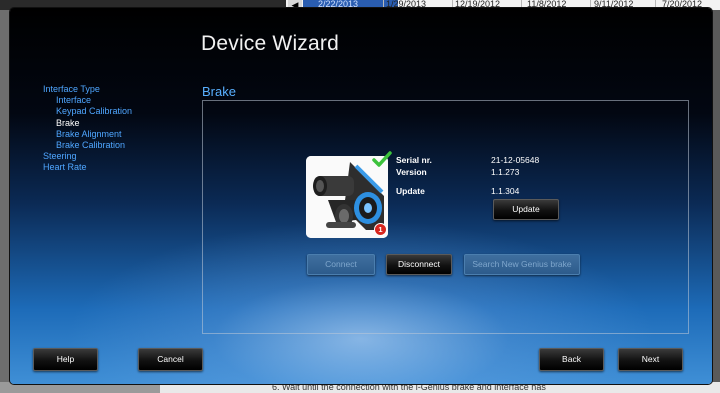 The image size is (720, 393). What do you see at coordinates (87, 156) in the screenshot?
I see `step-steering: Steering` at bounding box center [87, 156].